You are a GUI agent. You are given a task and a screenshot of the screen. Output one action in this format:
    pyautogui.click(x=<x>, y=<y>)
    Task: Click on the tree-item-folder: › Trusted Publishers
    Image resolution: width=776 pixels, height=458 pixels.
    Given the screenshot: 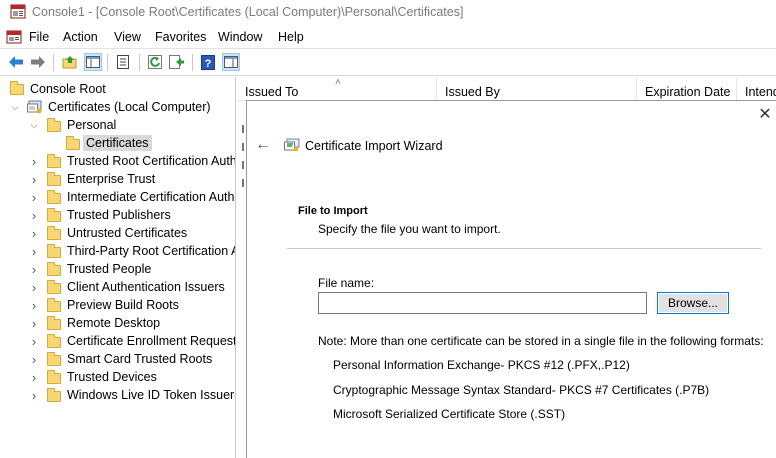 What is the action you would take?
    pyautogui.click(x=117, y=215)
    